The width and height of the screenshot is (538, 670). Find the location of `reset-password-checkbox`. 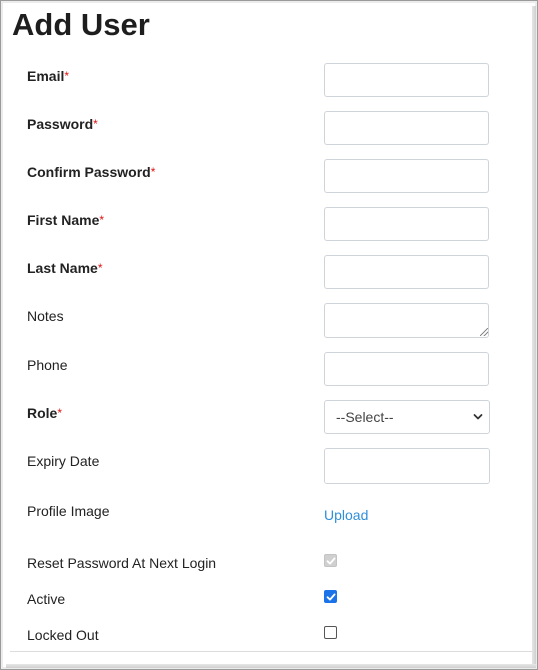

reset-password-checkbox is located at coordinates (330, 560).